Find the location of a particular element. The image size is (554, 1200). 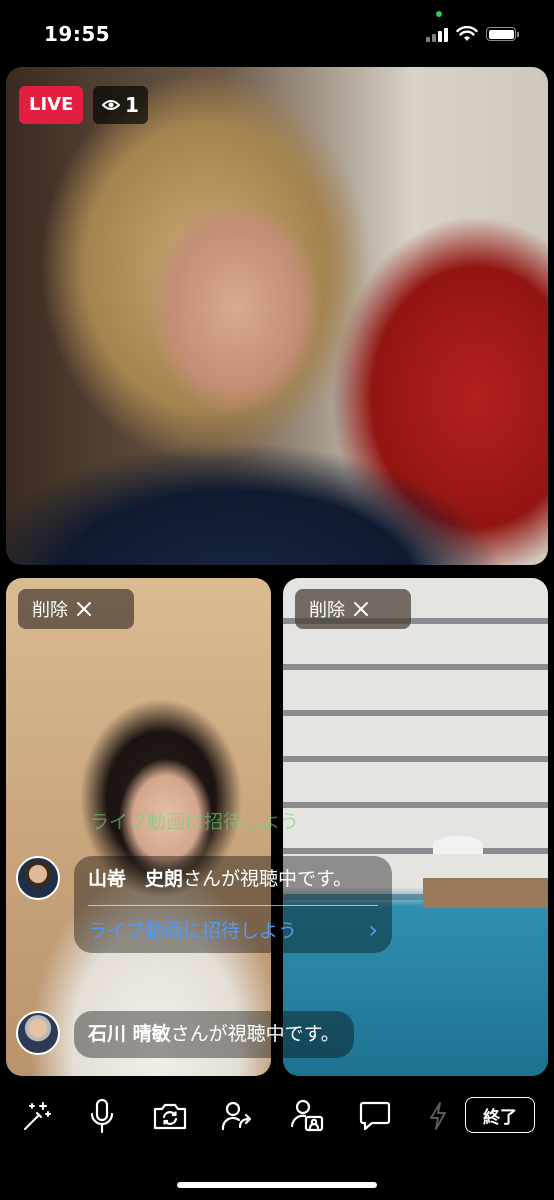

pool-deck is located at coordinates (485, 893).